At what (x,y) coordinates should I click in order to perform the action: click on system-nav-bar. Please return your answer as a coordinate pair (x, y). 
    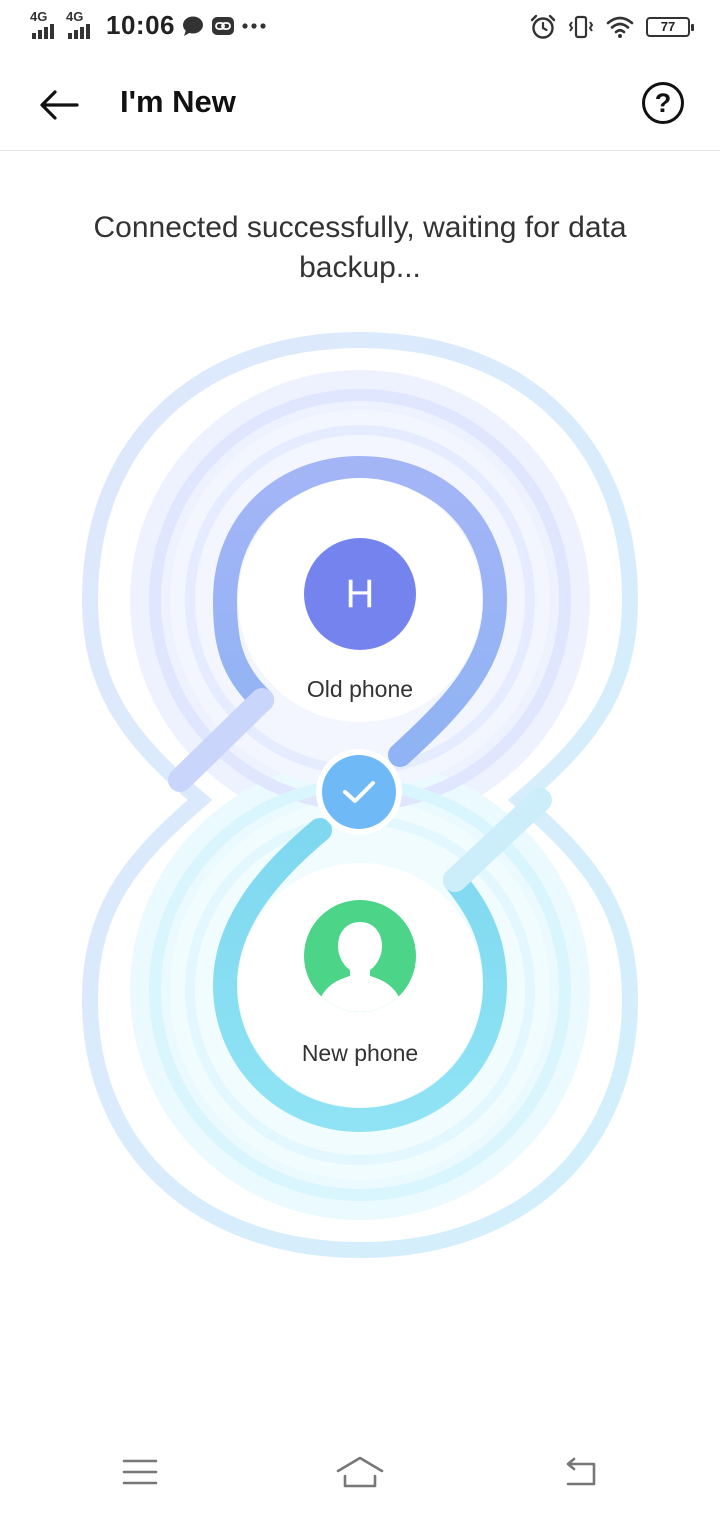
    Looking at the image, I should click on (360, 1472).